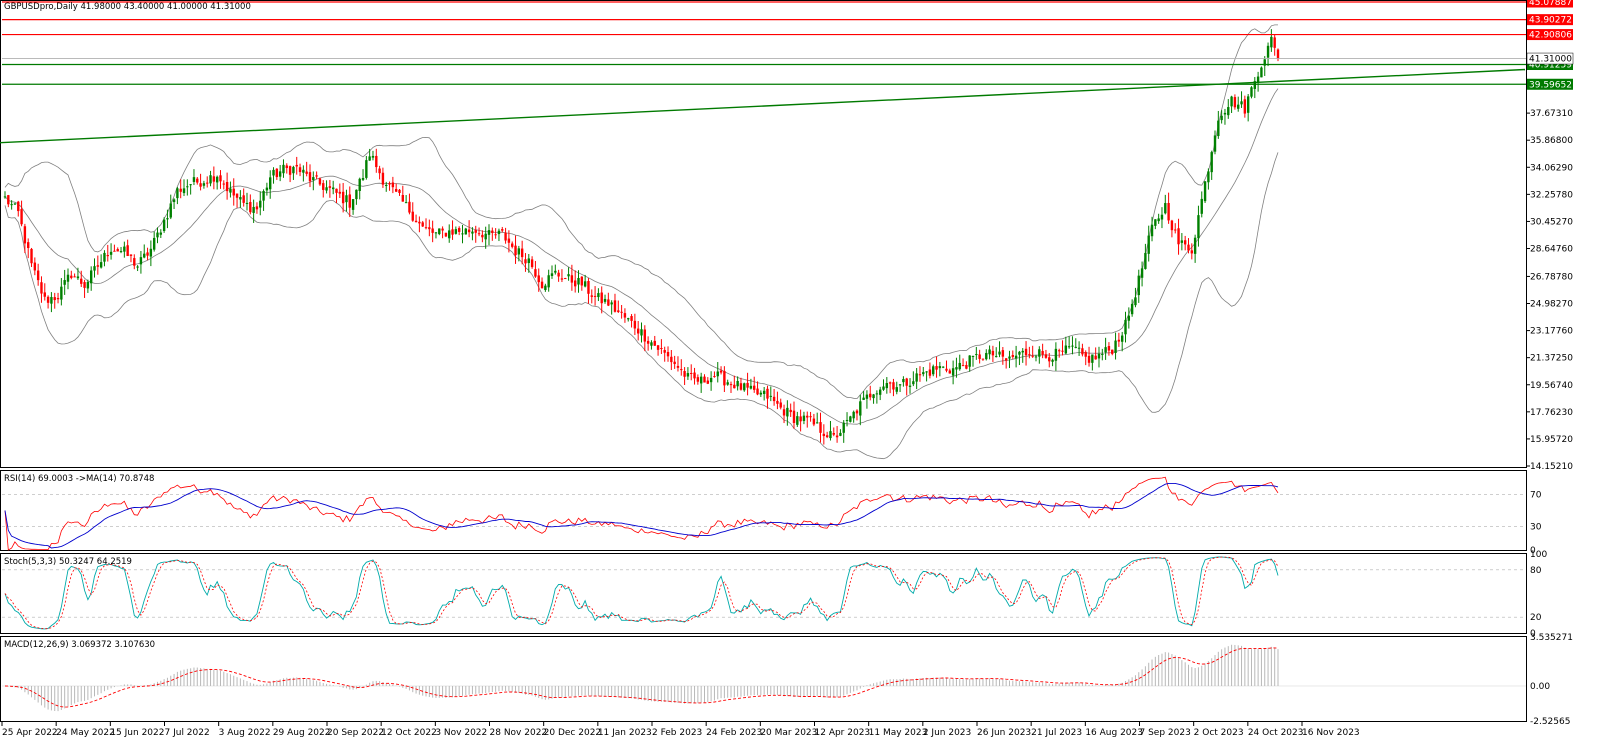 The height and width of the screenshot is (739, 1600). What do you see at coordinates (1538, 555) in the screenshot?
I see `indicator-tick-label: 100` at bounding box center [1538, 555].